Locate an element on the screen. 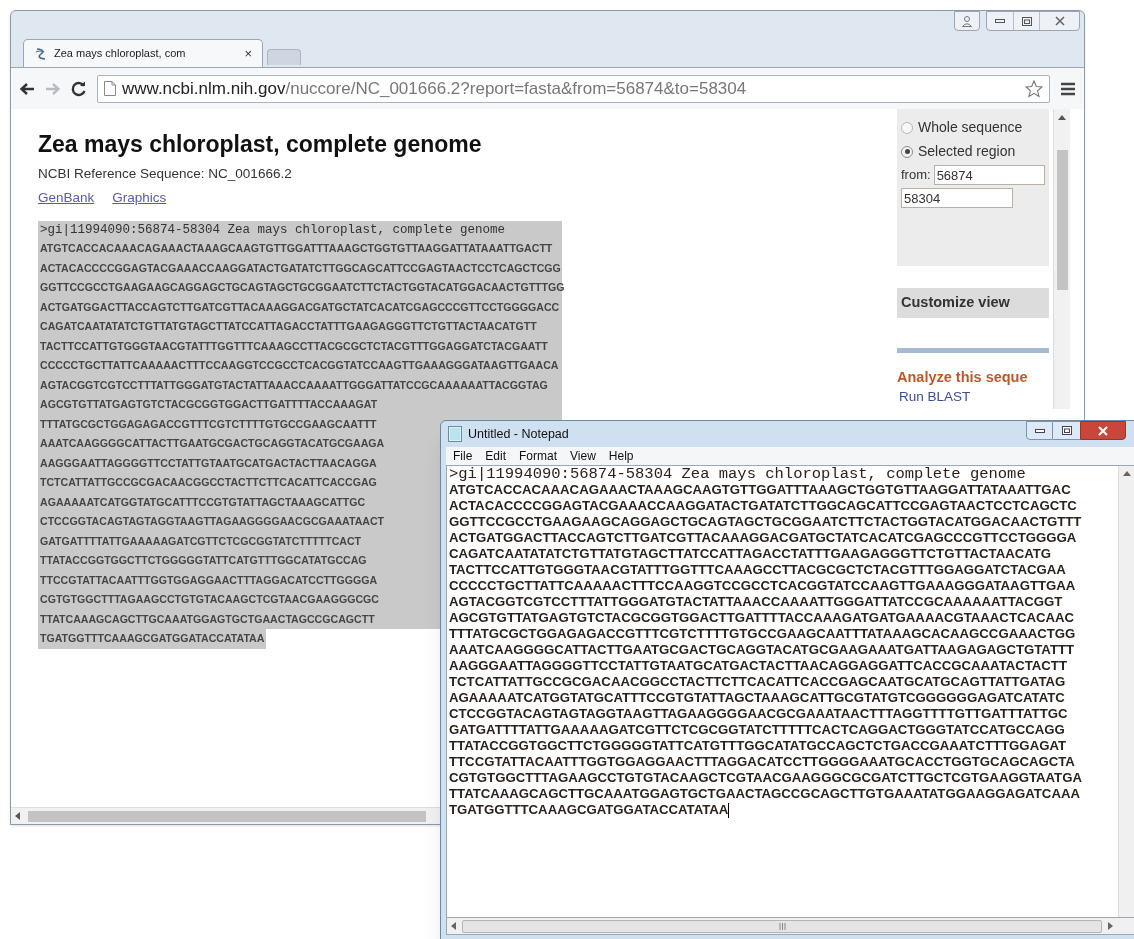  from-label: from: is located at coordinates (916, 175).